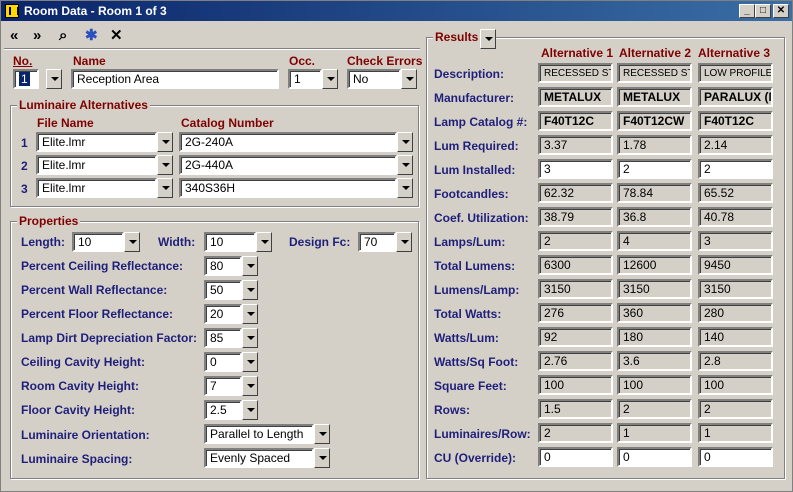 This screenshot has height=492, width=793. I want to click on result-value-alt2: 0, so click(654, 457).